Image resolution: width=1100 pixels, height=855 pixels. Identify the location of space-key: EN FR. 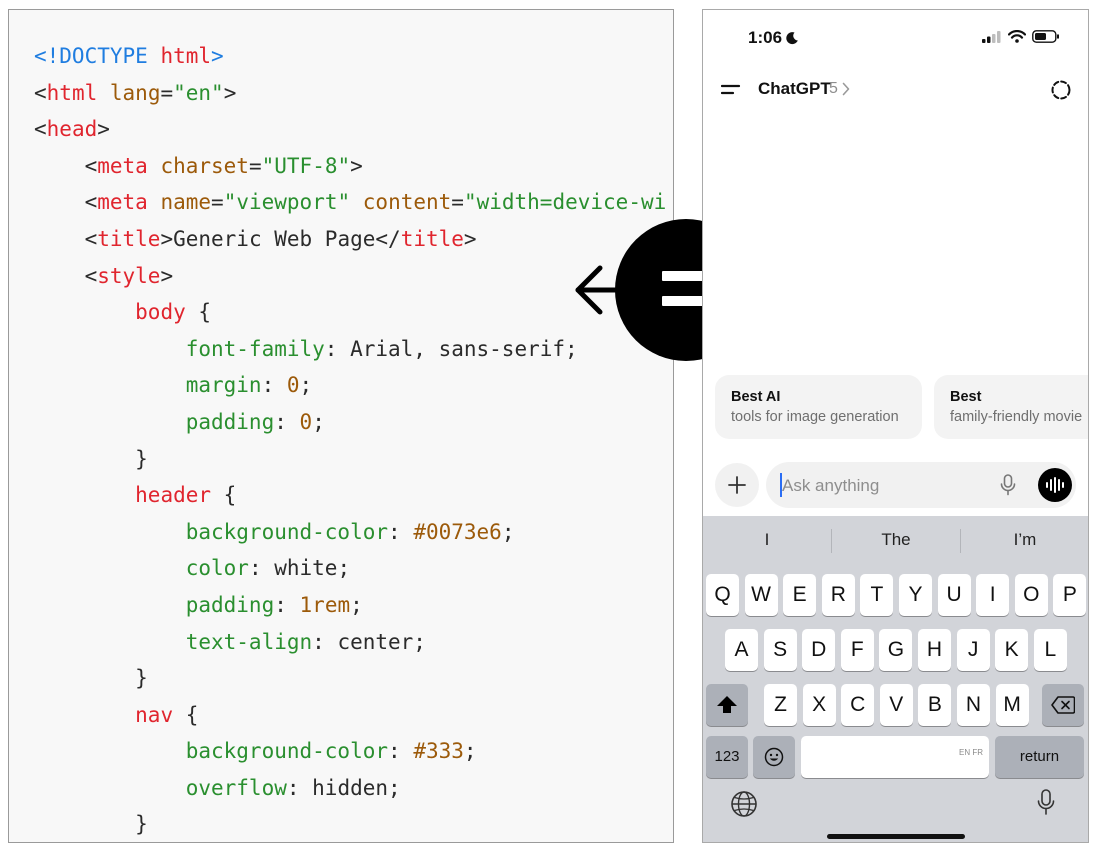
(895, 757).